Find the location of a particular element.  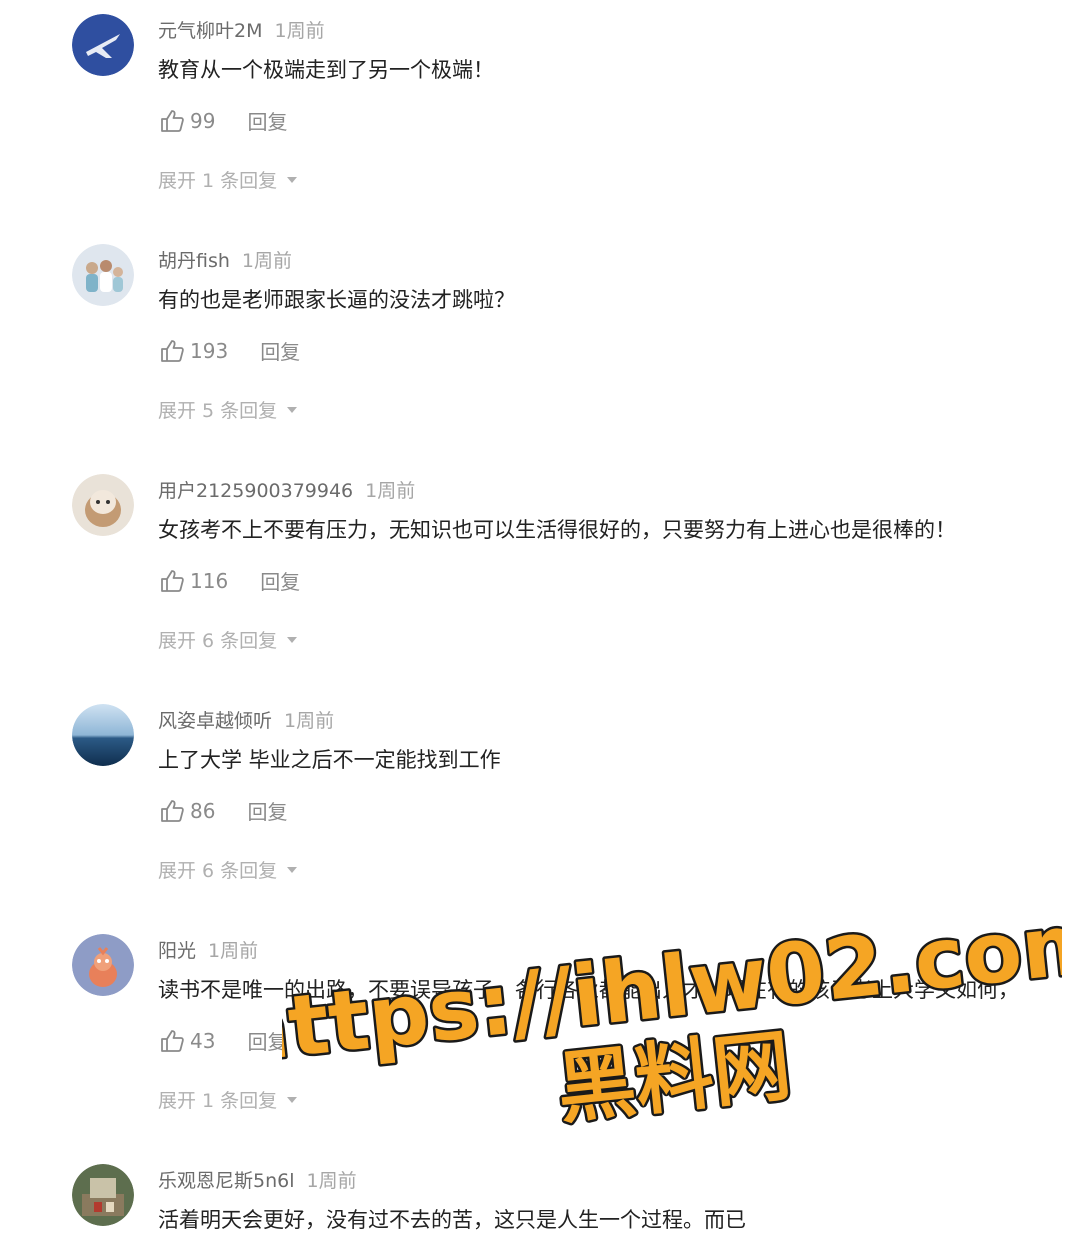

comment-meta: 用户2125900379946 1周前 is located at coordinates (286, 489).